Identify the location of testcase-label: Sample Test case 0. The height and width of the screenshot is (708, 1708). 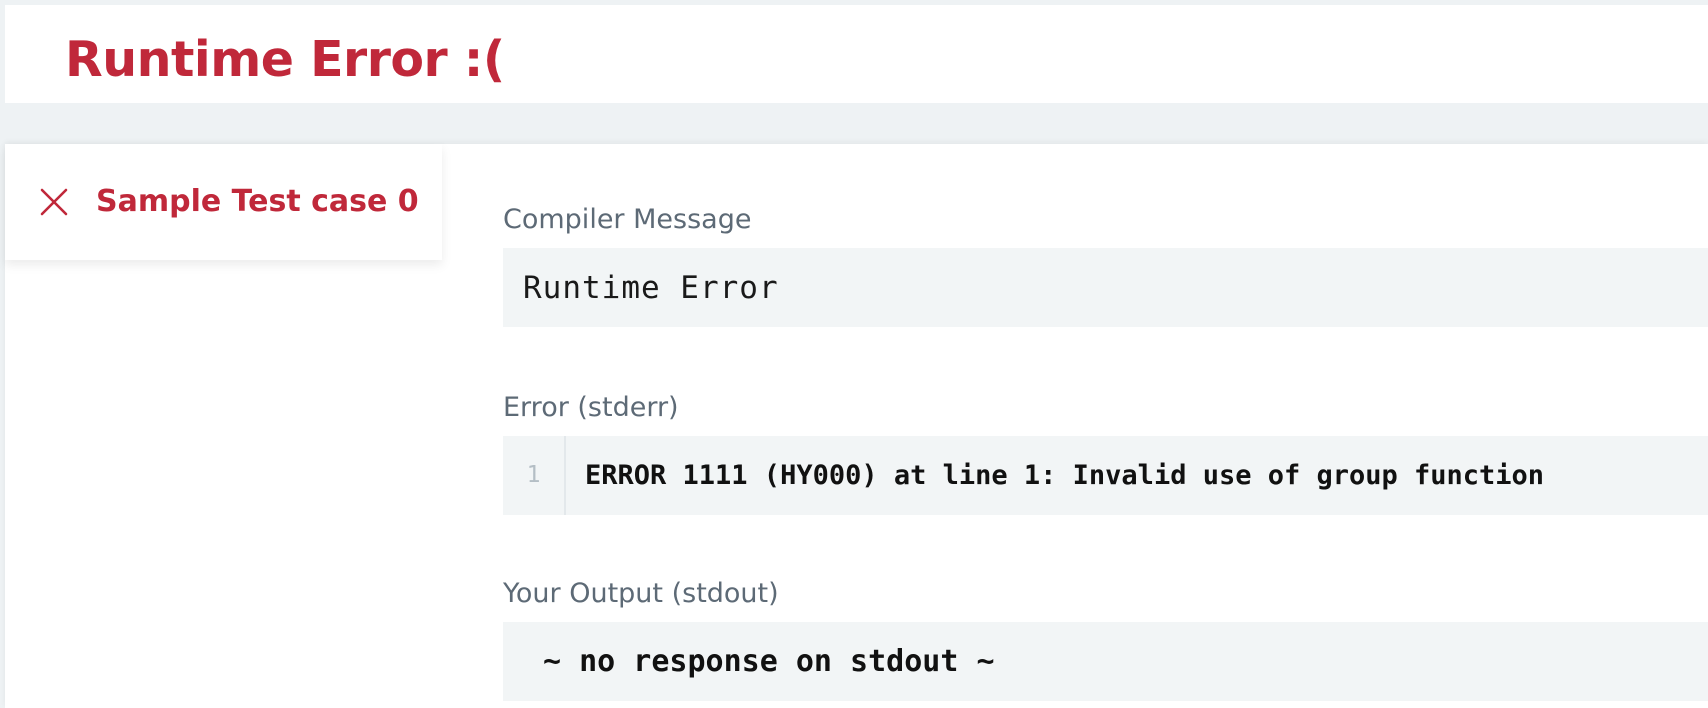
(257, 201).